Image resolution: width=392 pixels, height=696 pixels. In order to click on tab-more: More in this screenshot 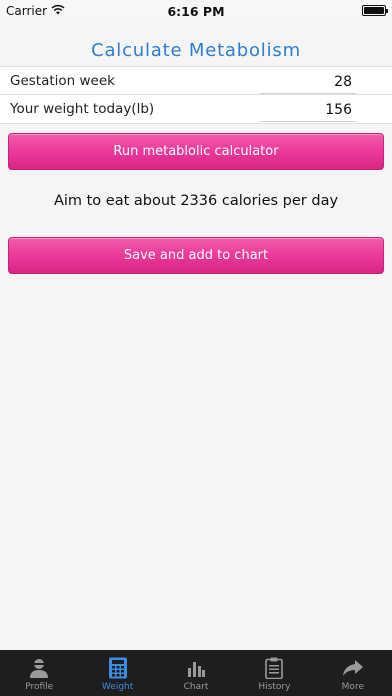, I will do `click(353, 673)`.